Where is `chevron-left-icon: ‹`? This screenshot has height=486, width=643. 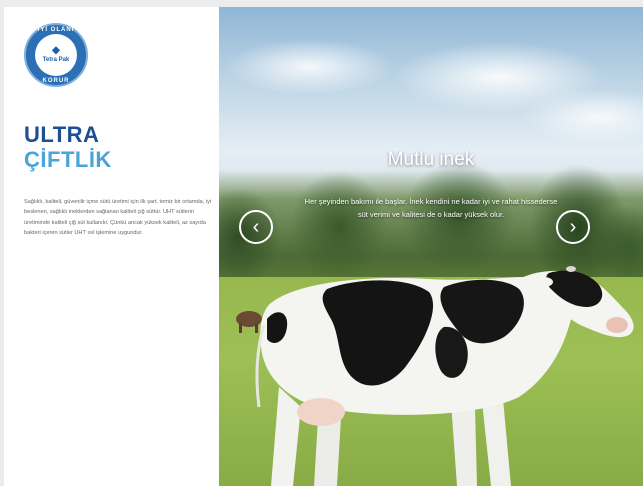 chevron-left-icon: ‹ is located at coordinates (256, 227).